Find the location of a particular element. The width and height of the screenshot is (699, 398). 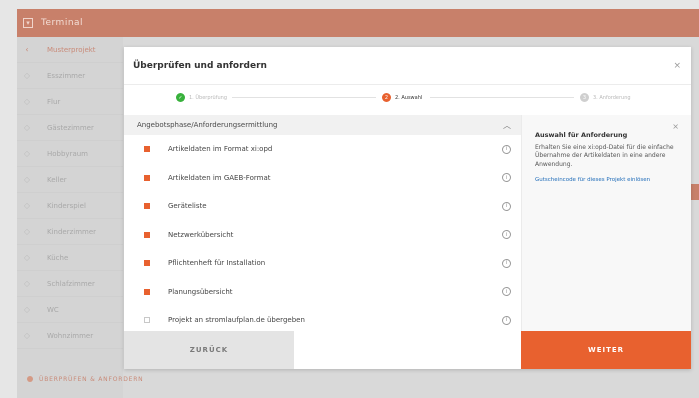

option-label: Planungsübersicht is located at coordinates (200, 291).